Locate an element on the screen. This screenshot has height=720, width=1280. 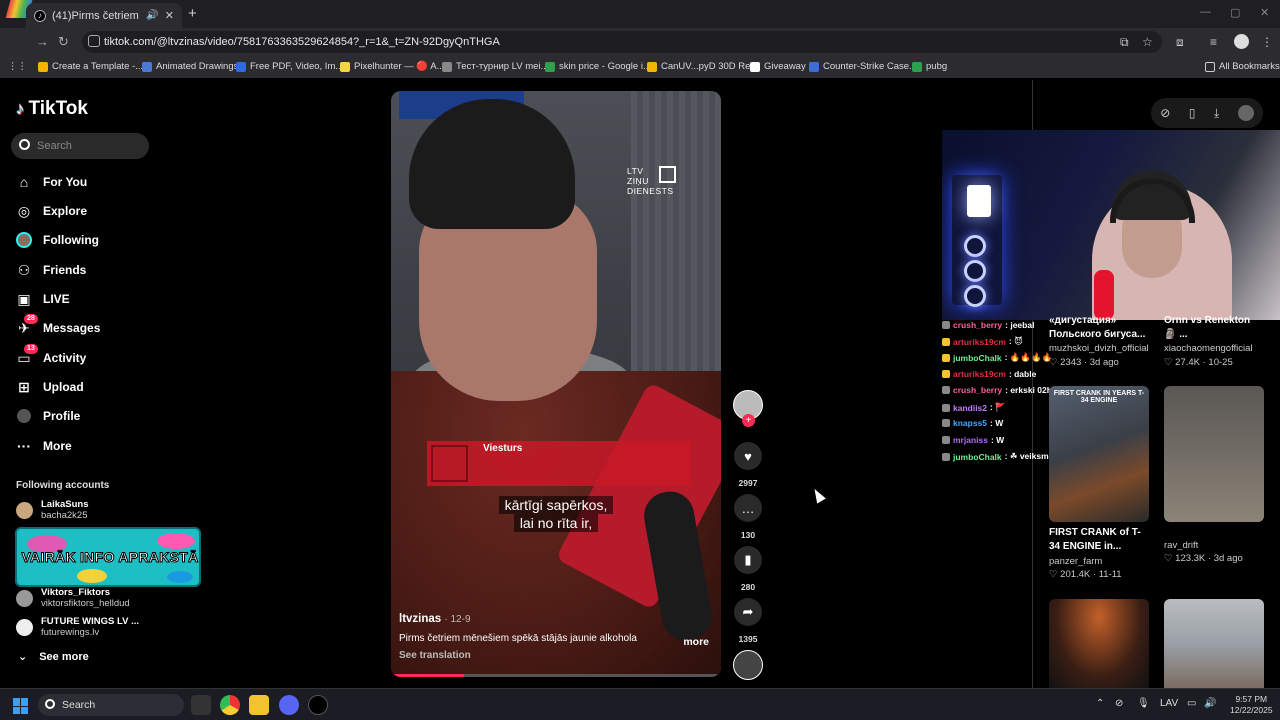
file-explorer-icon is located at coordinates (259, 705).